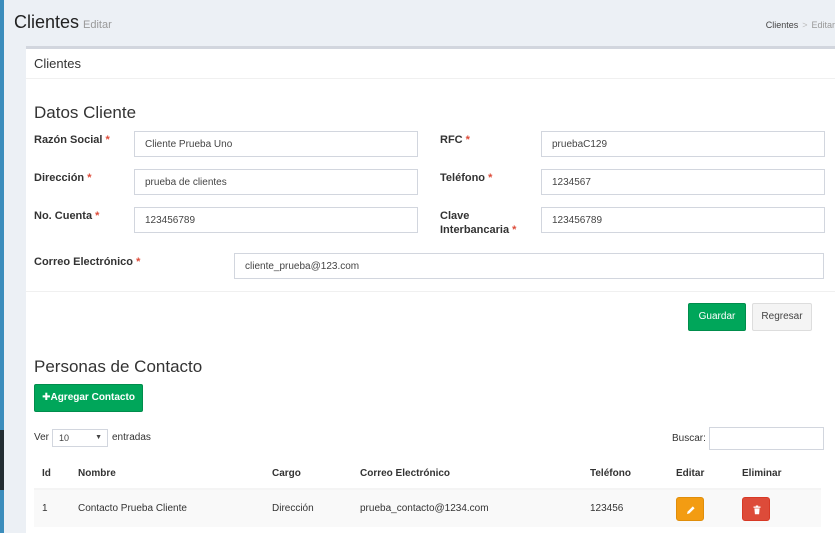  Describe the element at coordinates (475, 230) in the screenshot. I see `clabe-label-line2: Interbancaria` at that location.